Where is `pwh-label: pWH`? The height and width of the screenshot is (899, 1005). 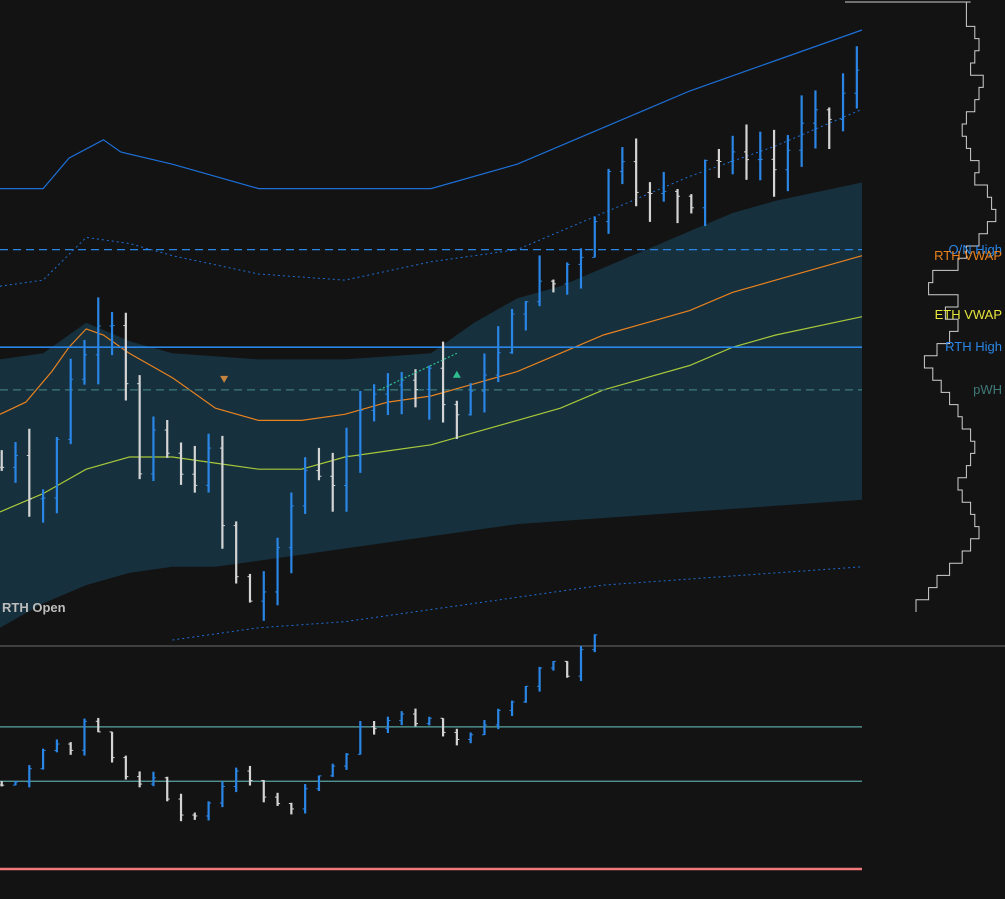 pwh-label: pWH is located at coordinates (987, 389).